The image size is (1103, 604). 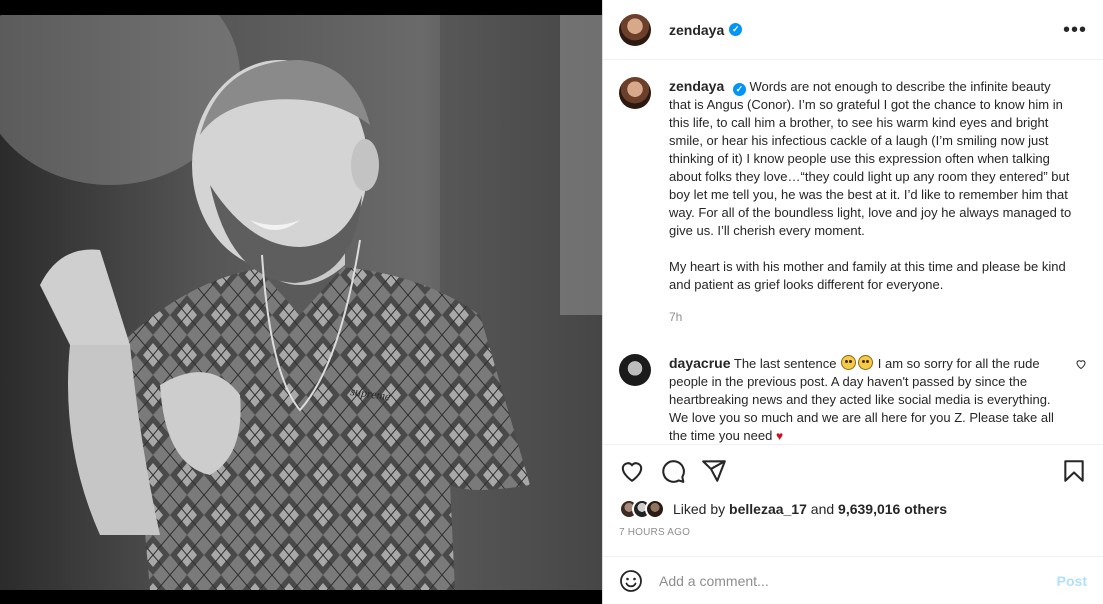 I want to click on comment-bubble-icon, so click(x=673, y=471).